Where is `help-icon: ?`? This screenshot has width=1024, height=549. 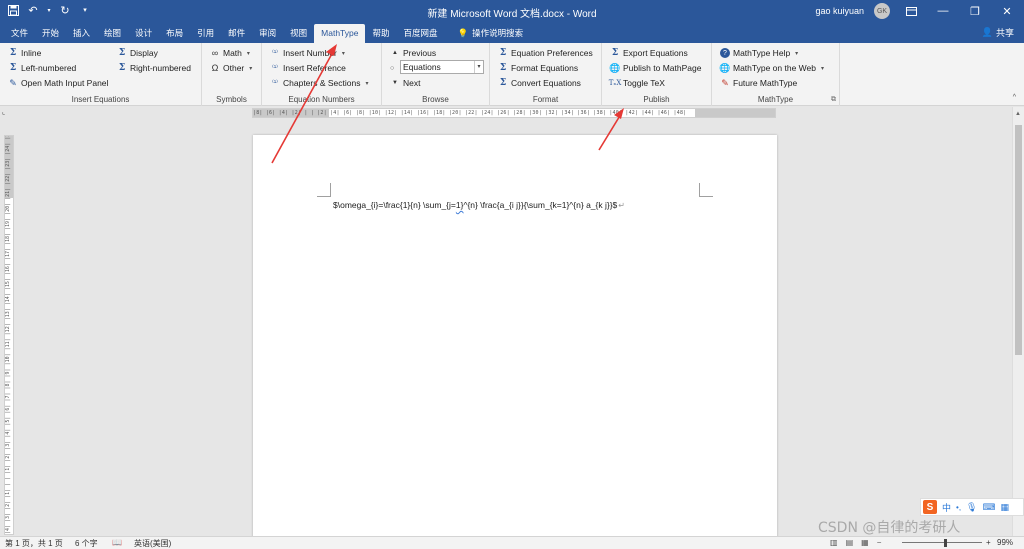
help-icon: ? is located at coordinates (725, 53).